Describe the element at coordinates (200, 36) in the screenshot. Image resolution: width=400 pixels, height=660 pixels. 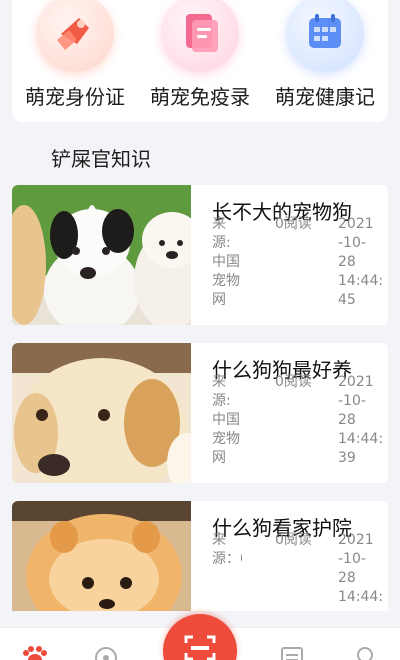
I see `vaccine-record-icon` at that location.